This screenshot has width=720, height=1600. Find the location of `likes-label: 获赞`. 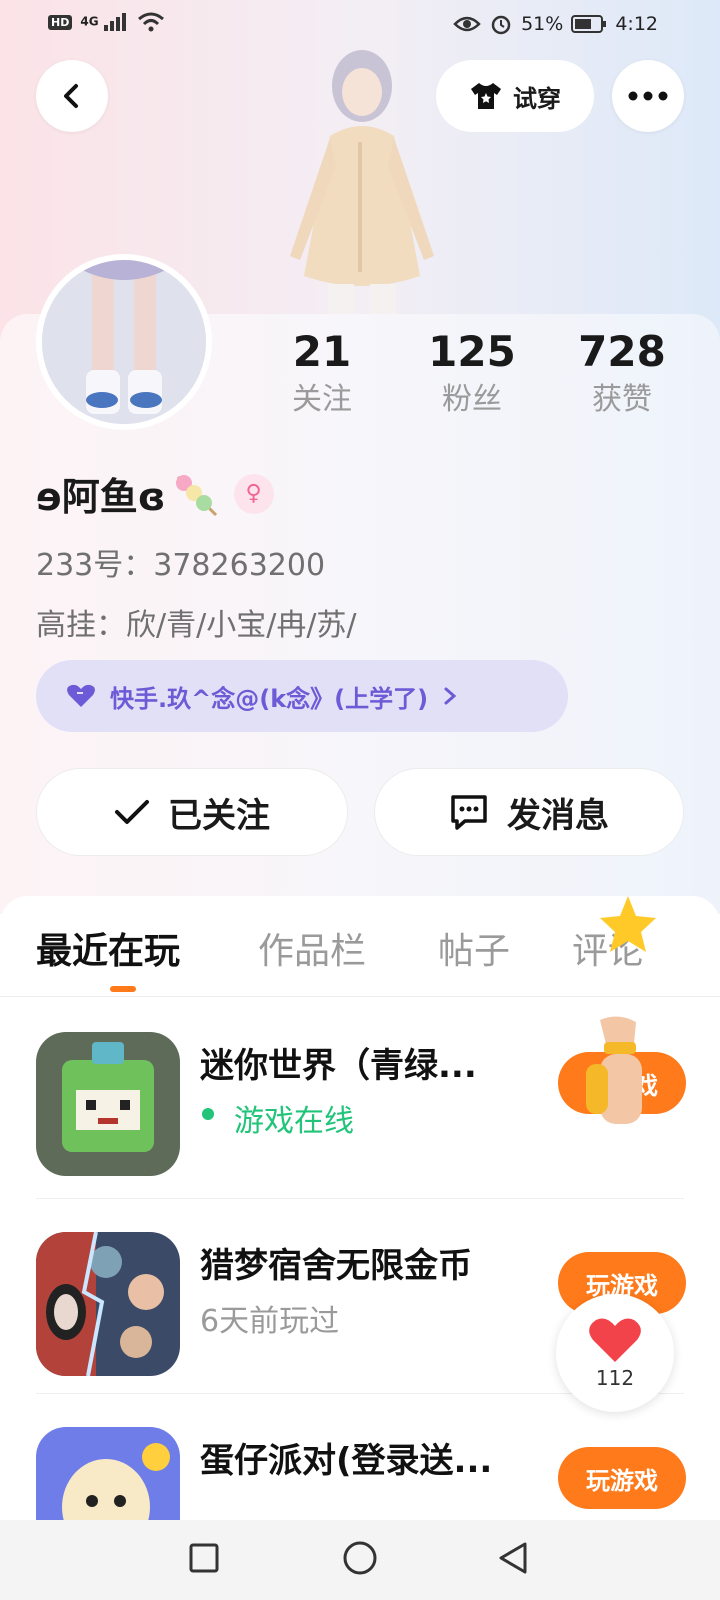

likes-label: 获赞 is located at coordinates (622, 399).